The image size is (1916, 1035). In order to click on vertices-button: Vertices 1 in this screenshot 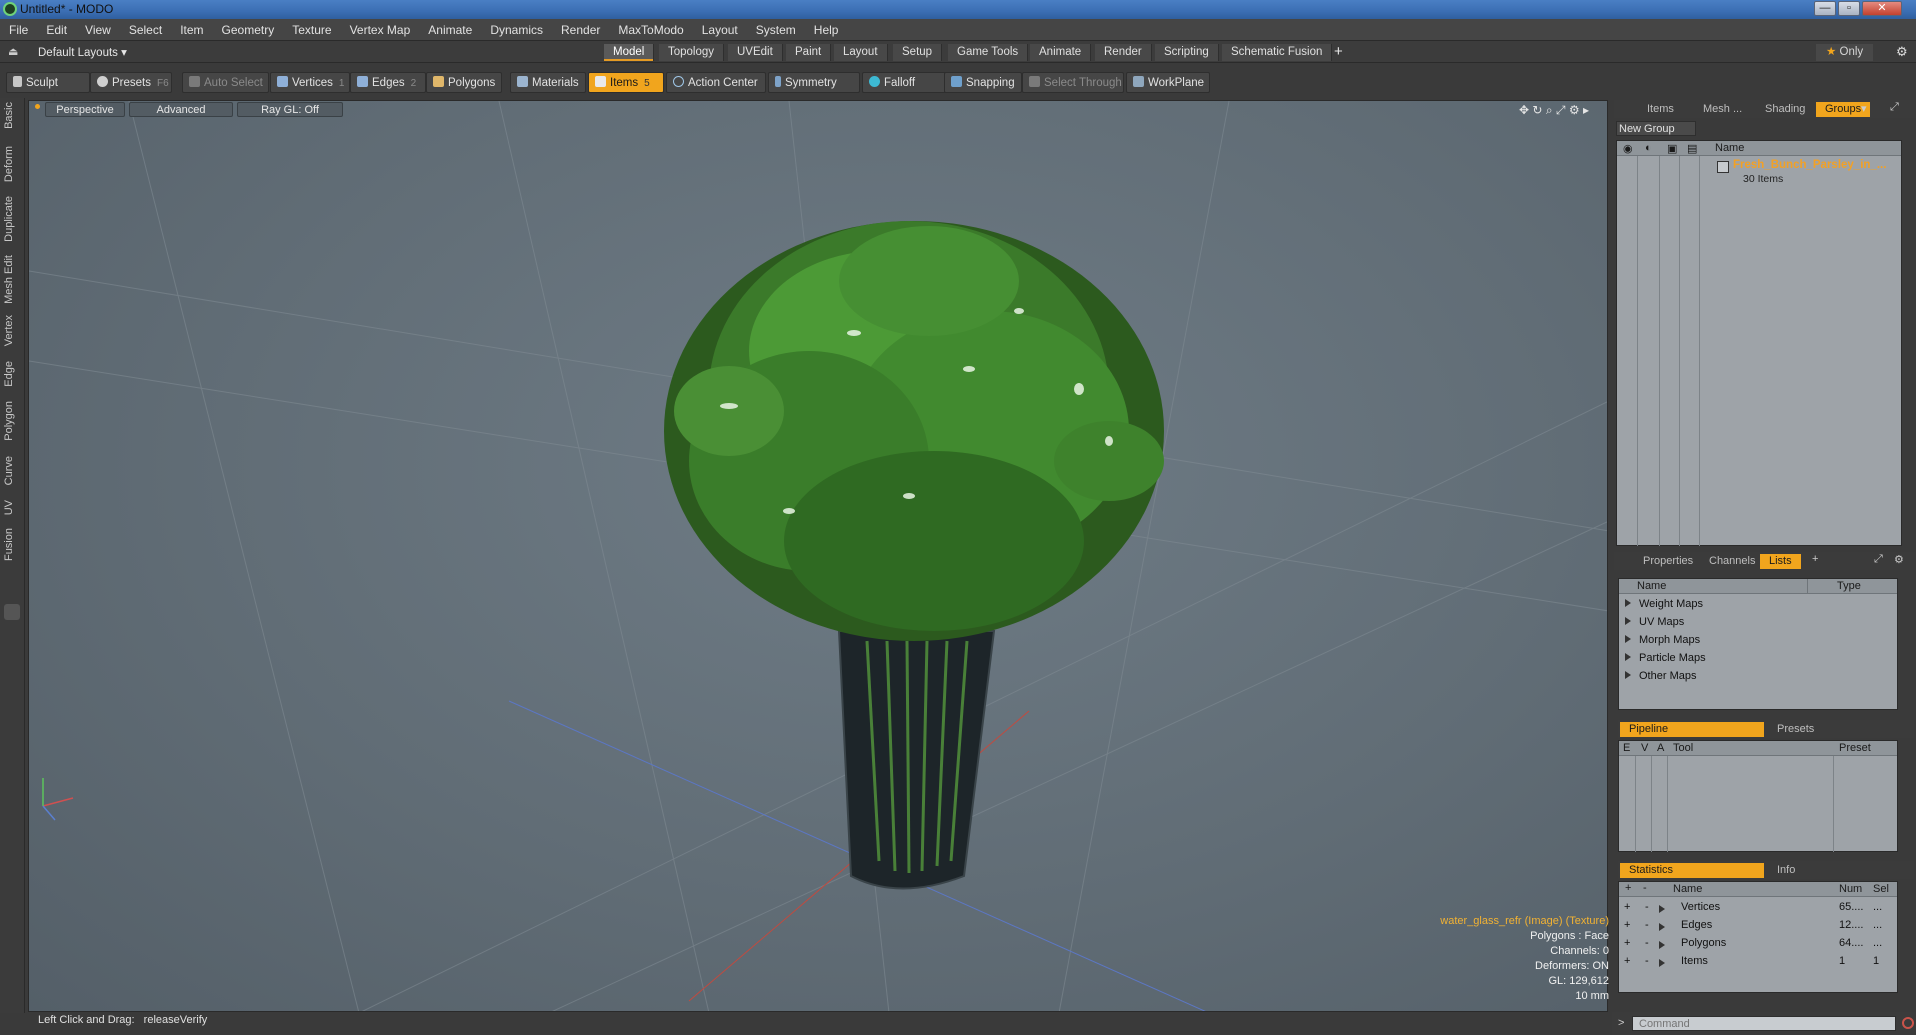, I will do `click(310, 82)`.